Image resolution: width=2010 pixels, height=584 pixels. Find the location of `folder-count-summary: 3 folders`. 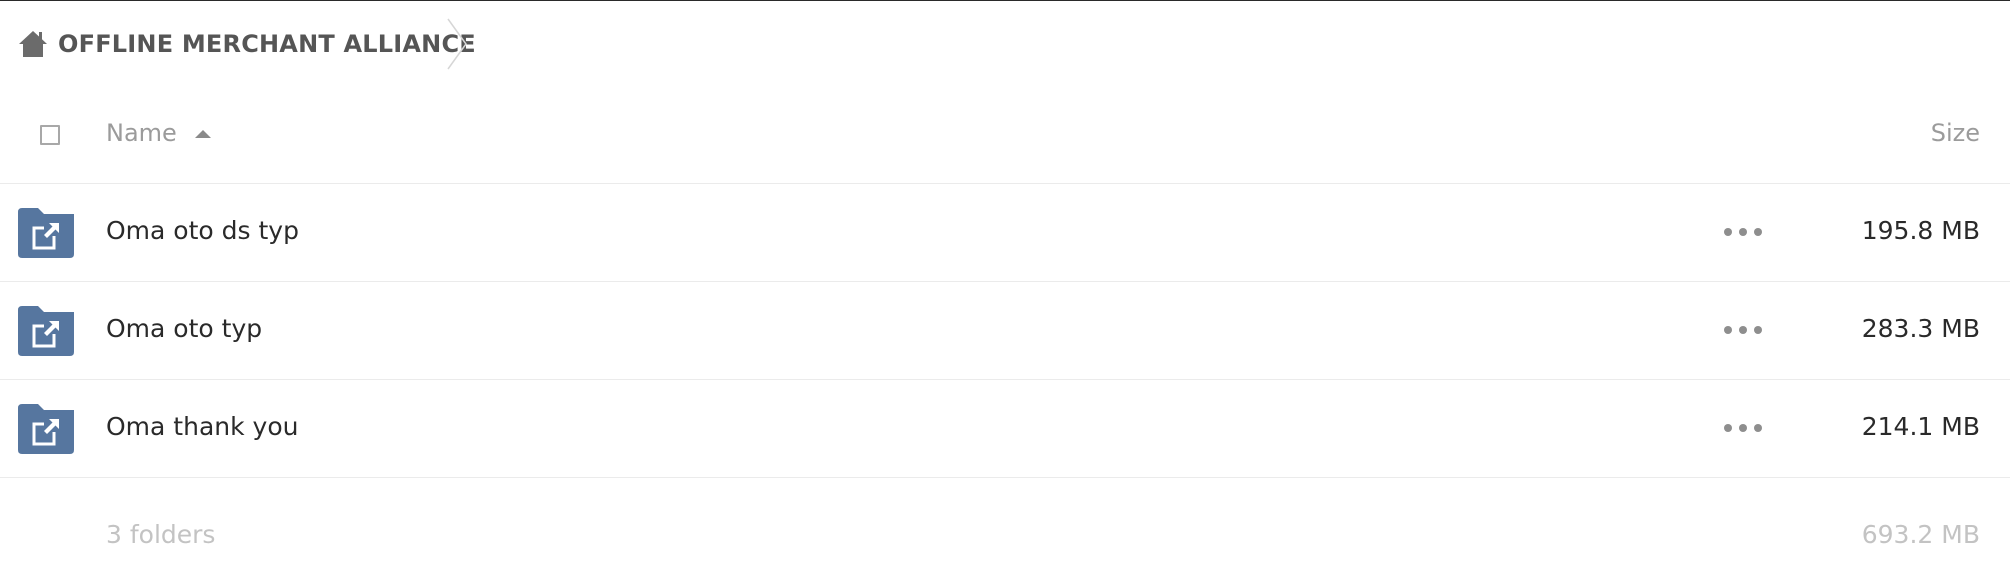

folder-count-summary: 3 folders is located at coordinates (161, 534).